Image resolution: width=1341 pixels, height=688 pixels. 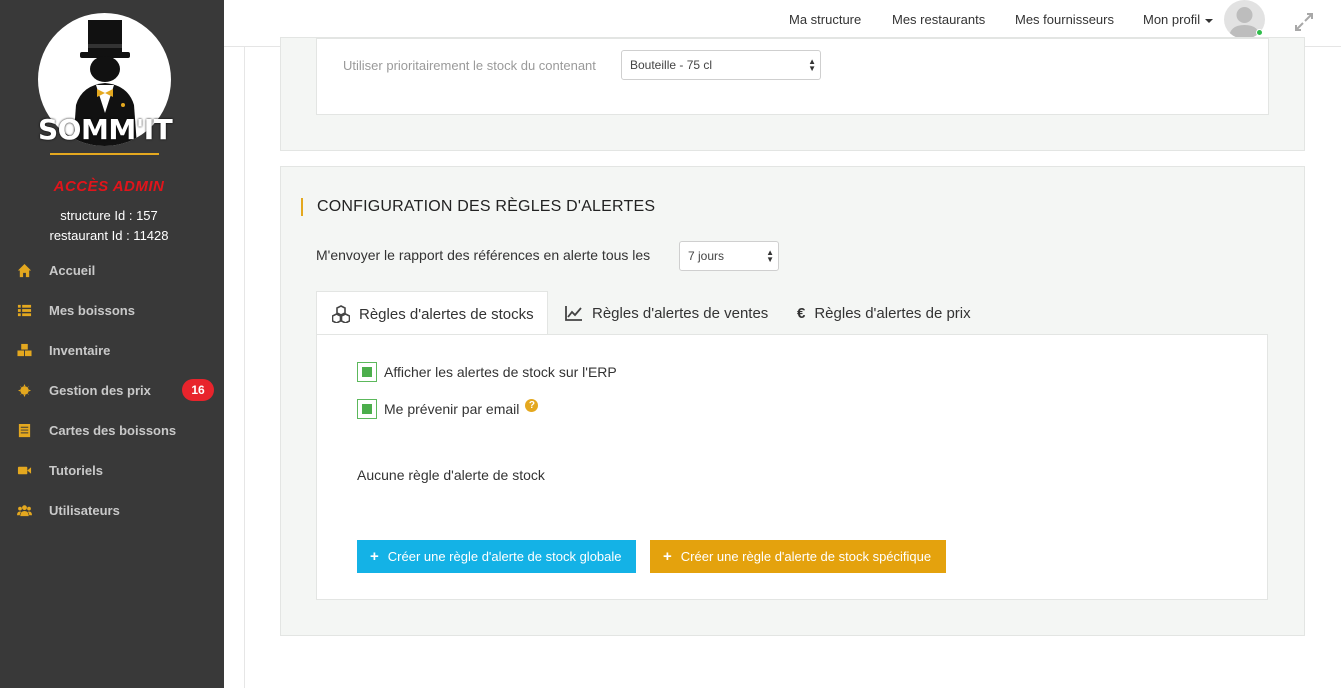 I want to click on nav-link-mes-restaurants: Mes restaurants, so click(x=938, y=19).